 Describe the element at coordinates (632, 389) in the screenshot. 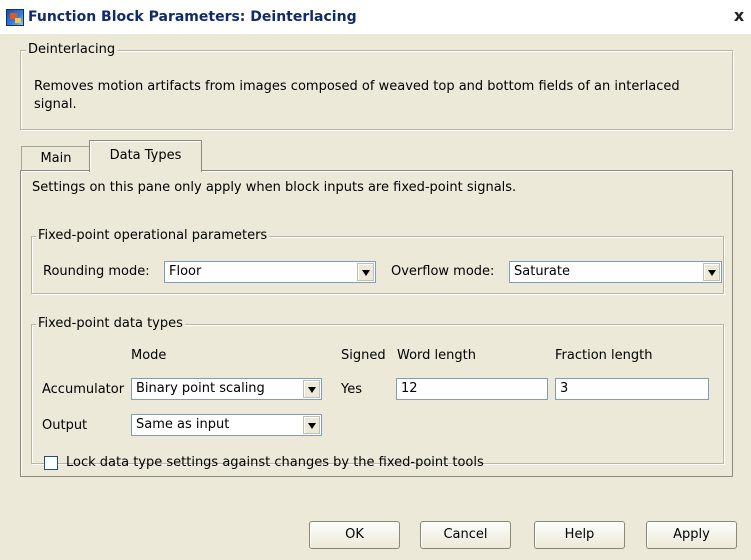

I see `accumulator-fraction-length-field: 3` at that location.